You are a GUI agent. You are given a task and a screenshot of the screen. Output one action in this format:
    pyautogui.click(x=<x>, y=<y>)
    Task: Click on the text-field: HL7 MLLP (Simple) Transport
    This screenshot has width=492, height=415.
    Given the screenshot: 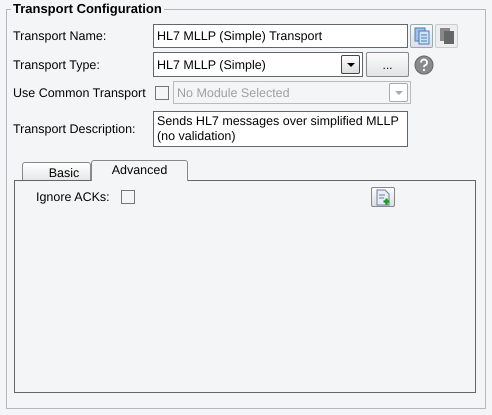 What is the action you would take?
    pyautogui.click(x=280, y=36)
    